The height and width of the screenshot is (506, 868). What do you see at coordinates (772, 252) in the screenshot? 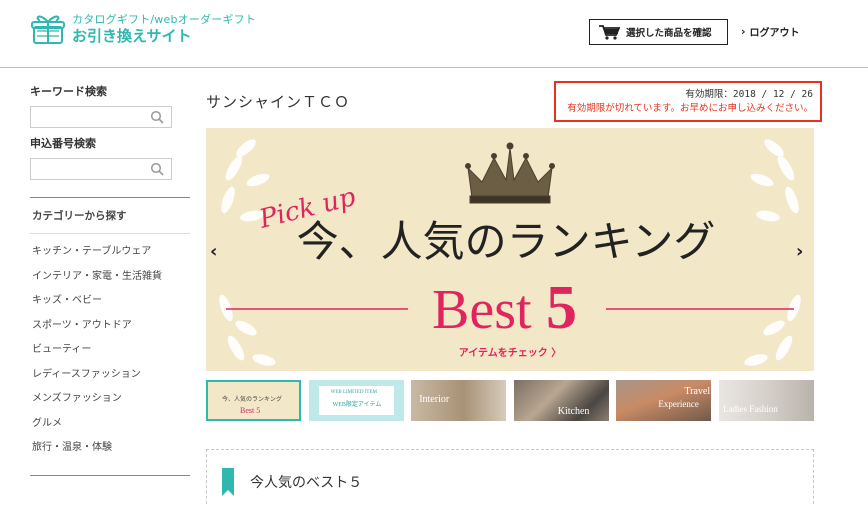
I see `laurel-right-icon` at bounding box center [772, 252].